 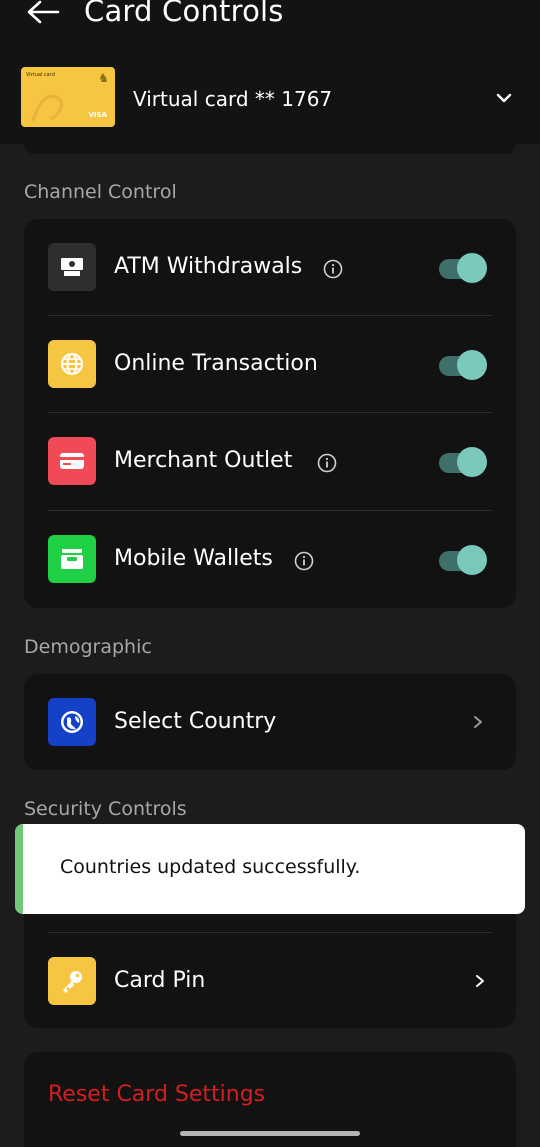 What do you see at coordinates (105, 809) in the screenshot?
I see `section-label-security-controls: Security Controls` at bounding box center [105, 809].